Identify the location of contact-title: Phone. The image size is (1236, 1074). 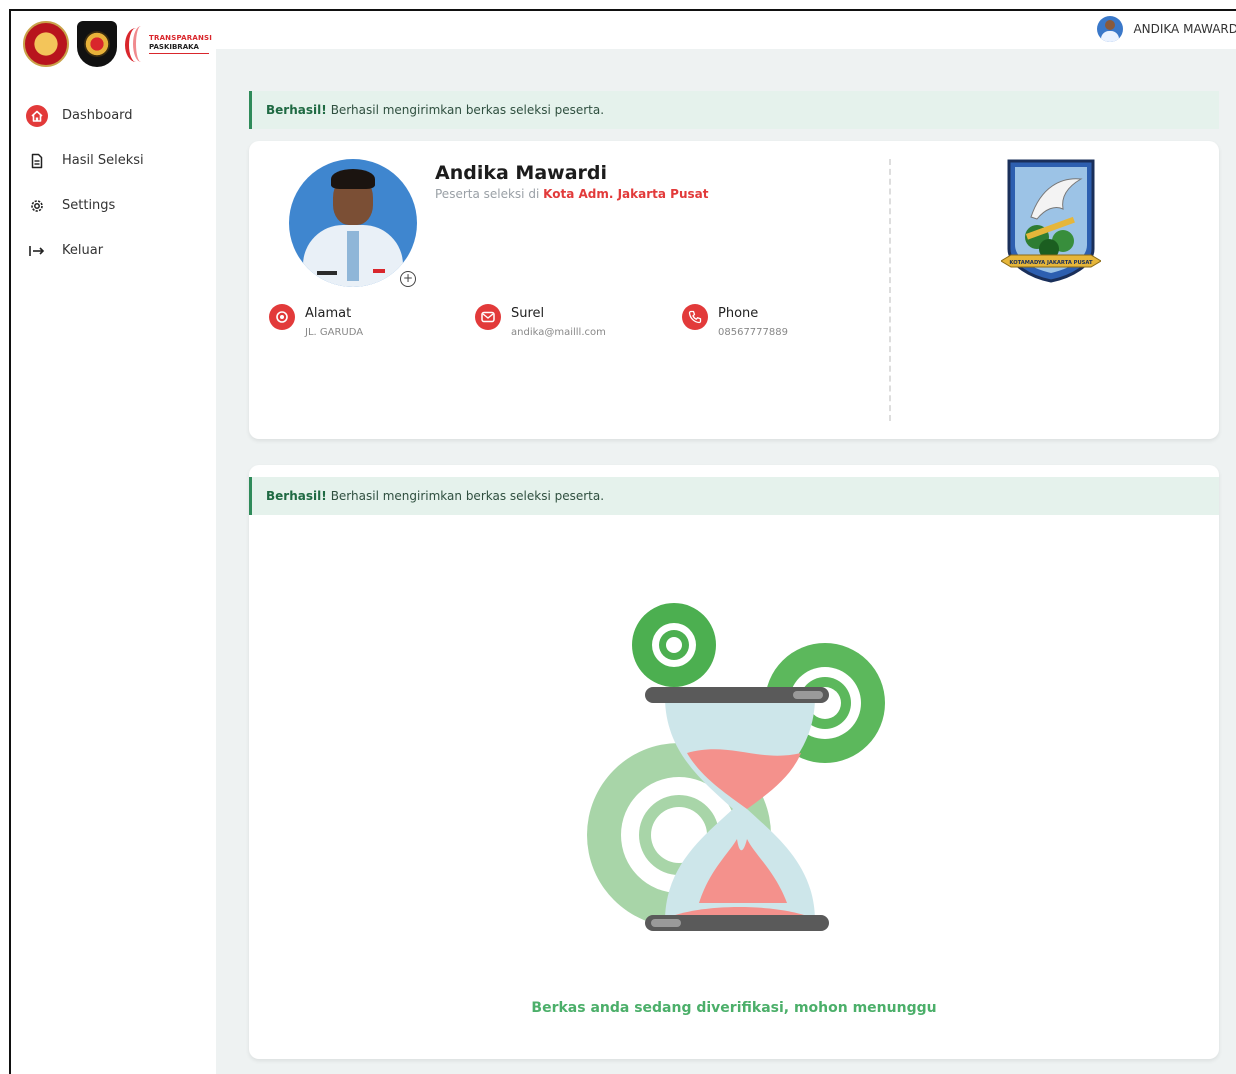
(738, 313).